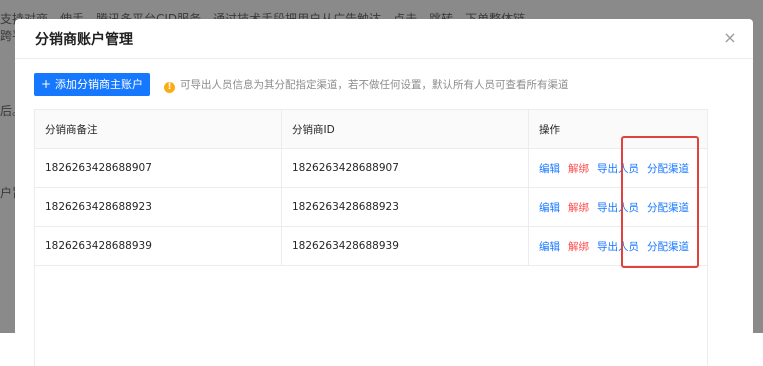 The height and width of the screenshot is (366, 763). I want to click on info-circle-icon: !, so click(169, 87).